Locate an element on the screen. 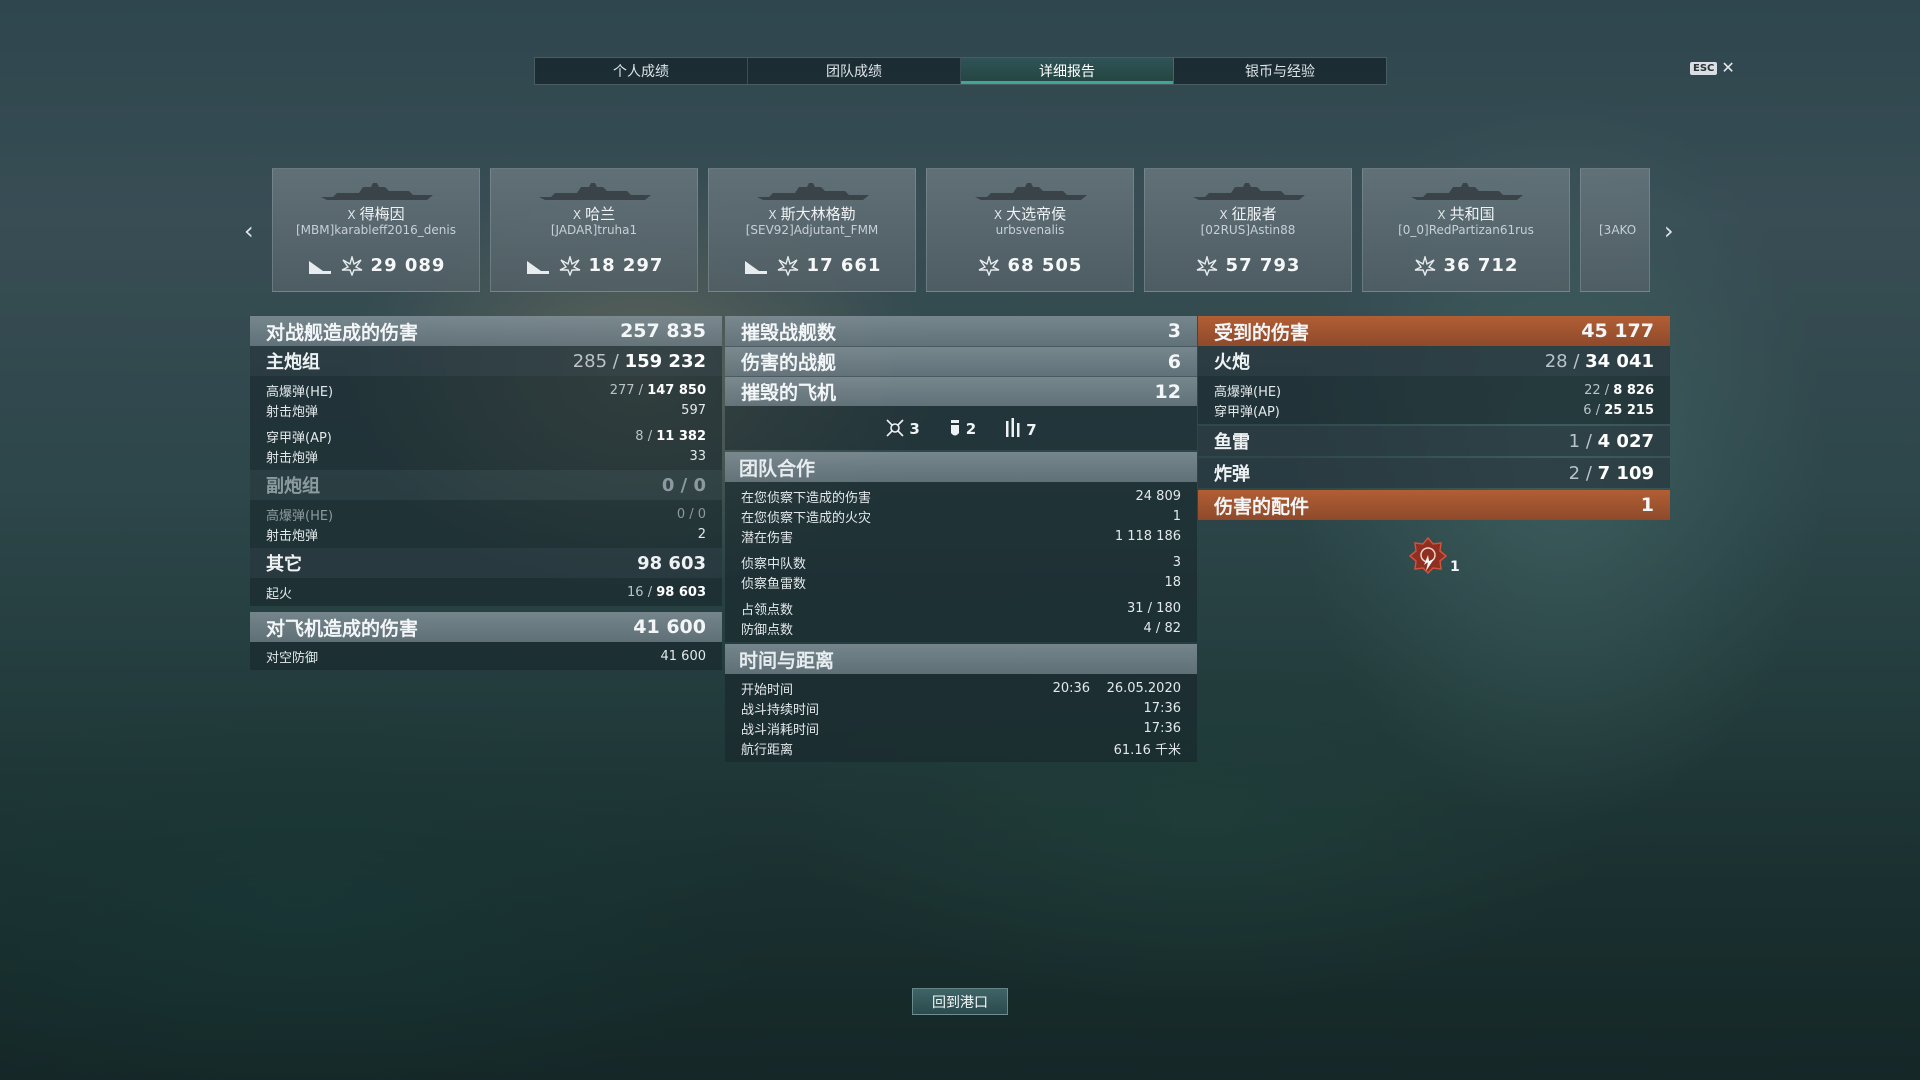 This screenshot has height=1080, width=1920. ship-card: X 斯大林格勒 [SEV92]Adjutant_FMM 17 661 is located at coordinates (812, 230).